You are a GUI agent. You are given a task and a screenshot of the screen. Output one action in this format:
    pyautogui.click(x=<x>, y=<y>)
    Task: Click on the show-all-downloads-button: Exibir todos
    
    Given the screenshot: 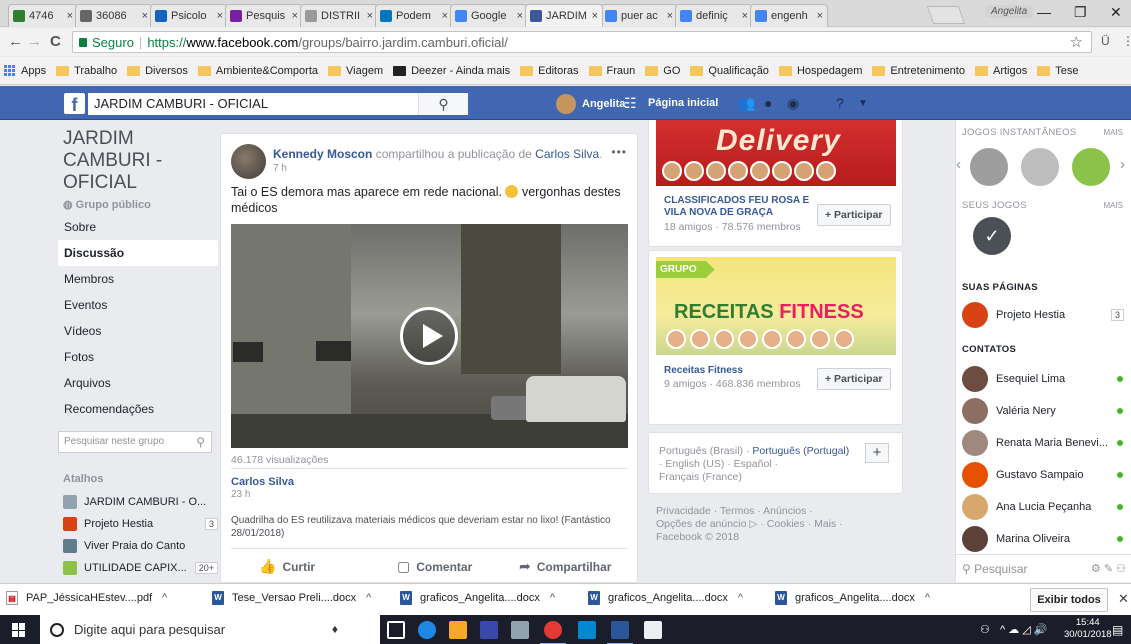 What is the action you would take?
    pyautogui.click(x=1069, y=600)
    